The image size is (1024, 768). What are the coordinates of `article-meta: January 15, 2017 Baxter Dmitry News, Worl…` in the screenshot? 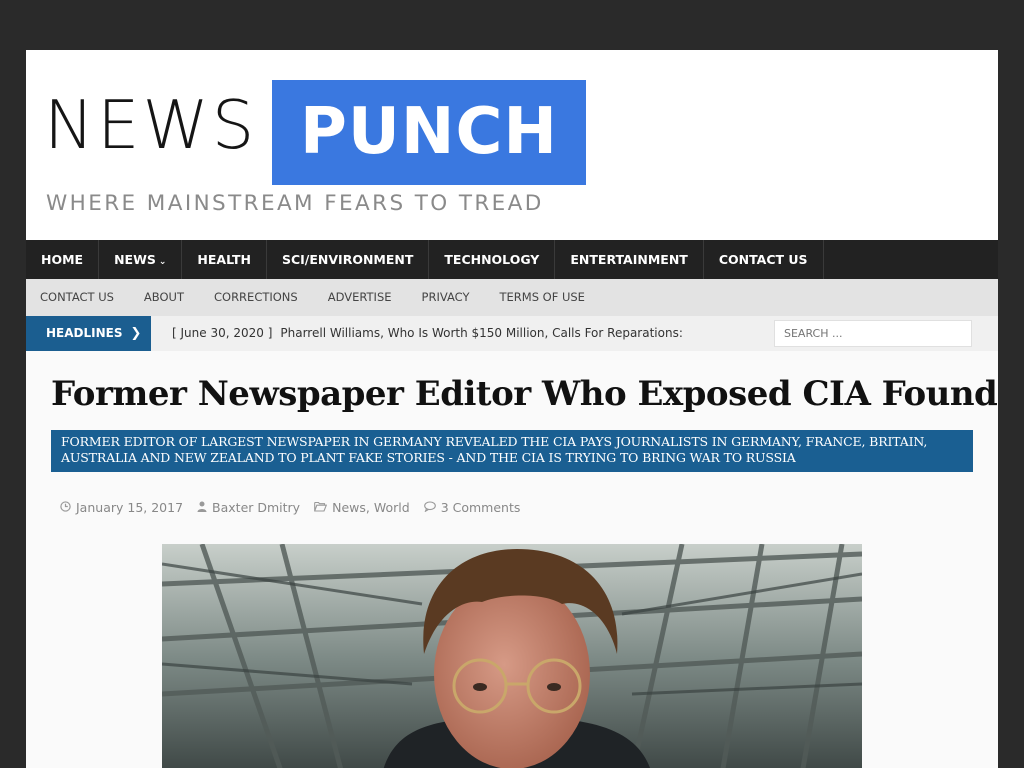 It's located at (297, 507).